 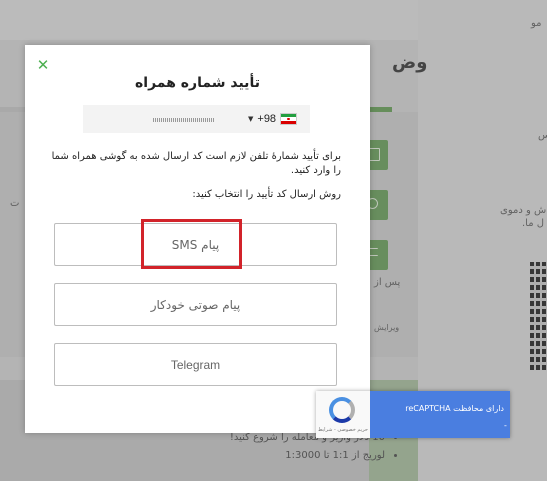 What do you see at coordinates (505, 425) in the screenshot?
I see `recaptcha-dash: -` at bounding box center [505, 425].